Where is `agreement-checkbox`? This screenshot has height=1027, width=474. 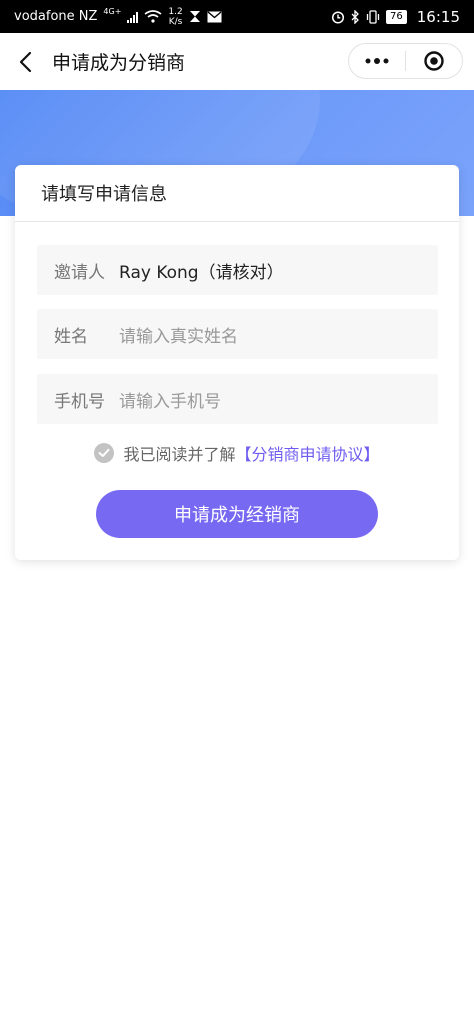 agreement-checkbox is located at coordinates (104, 453).